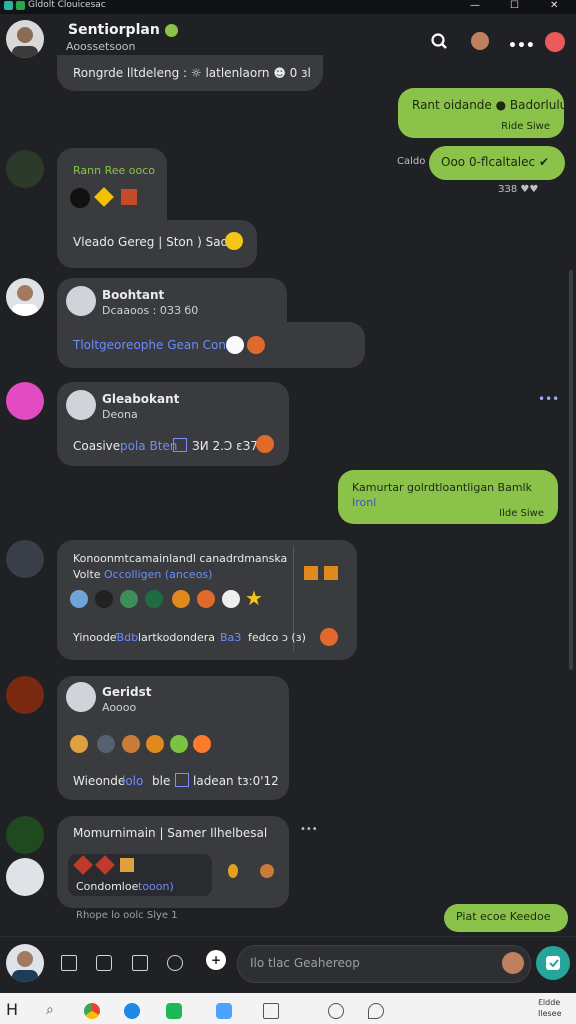  What do you see at coordinates (127, 865) in the screenshot?
I see `attachment-icon` at bounding box center [127, 865].